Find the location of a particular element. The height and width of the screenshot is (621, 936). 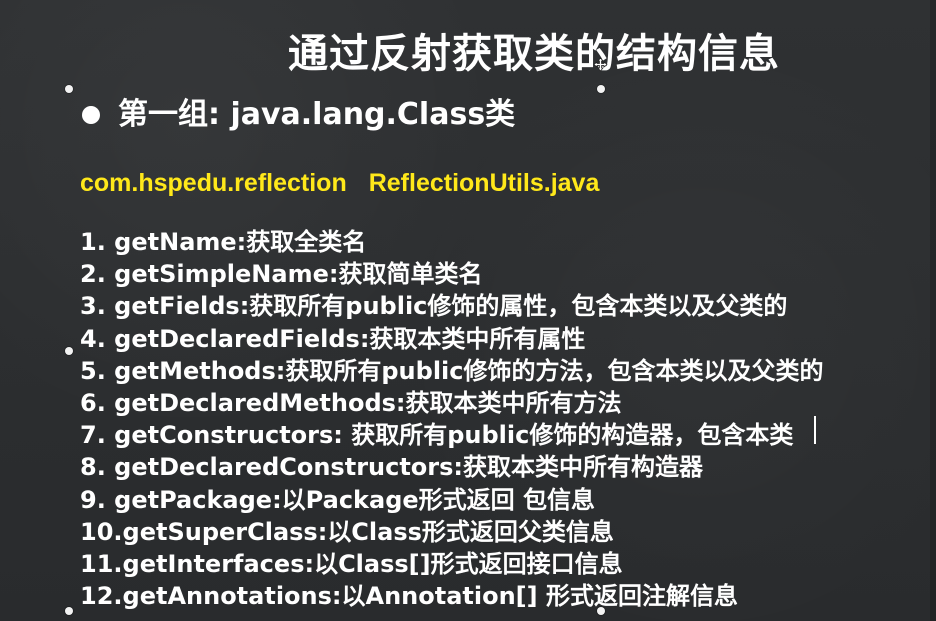

package-name: com.hspedu.reflection is located at coordinates (213, 183).